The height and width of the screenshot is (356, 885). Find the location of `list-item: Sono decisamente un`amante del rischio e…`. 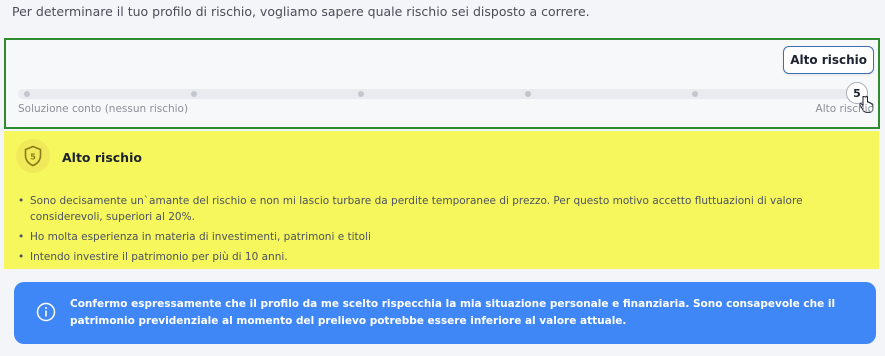

list-item: Sono decisamente un`amante del rischio e… is located at coordinates (436, 209).